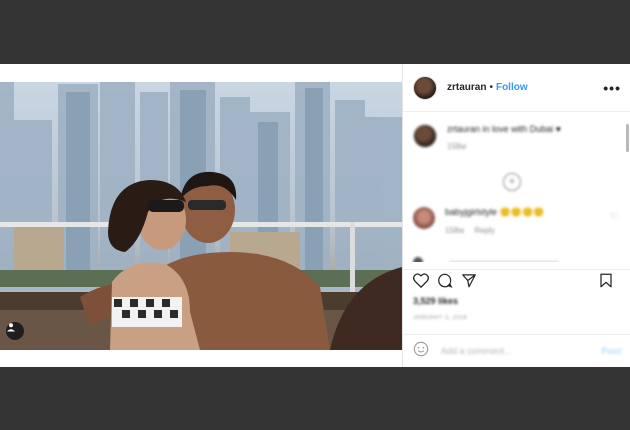 This screenshot has width=630, height=430. What do you see at coordinates (518, 129) in the screenshot?
I see `caption-text: in love with Dubai` at bounding box center [518, 129].